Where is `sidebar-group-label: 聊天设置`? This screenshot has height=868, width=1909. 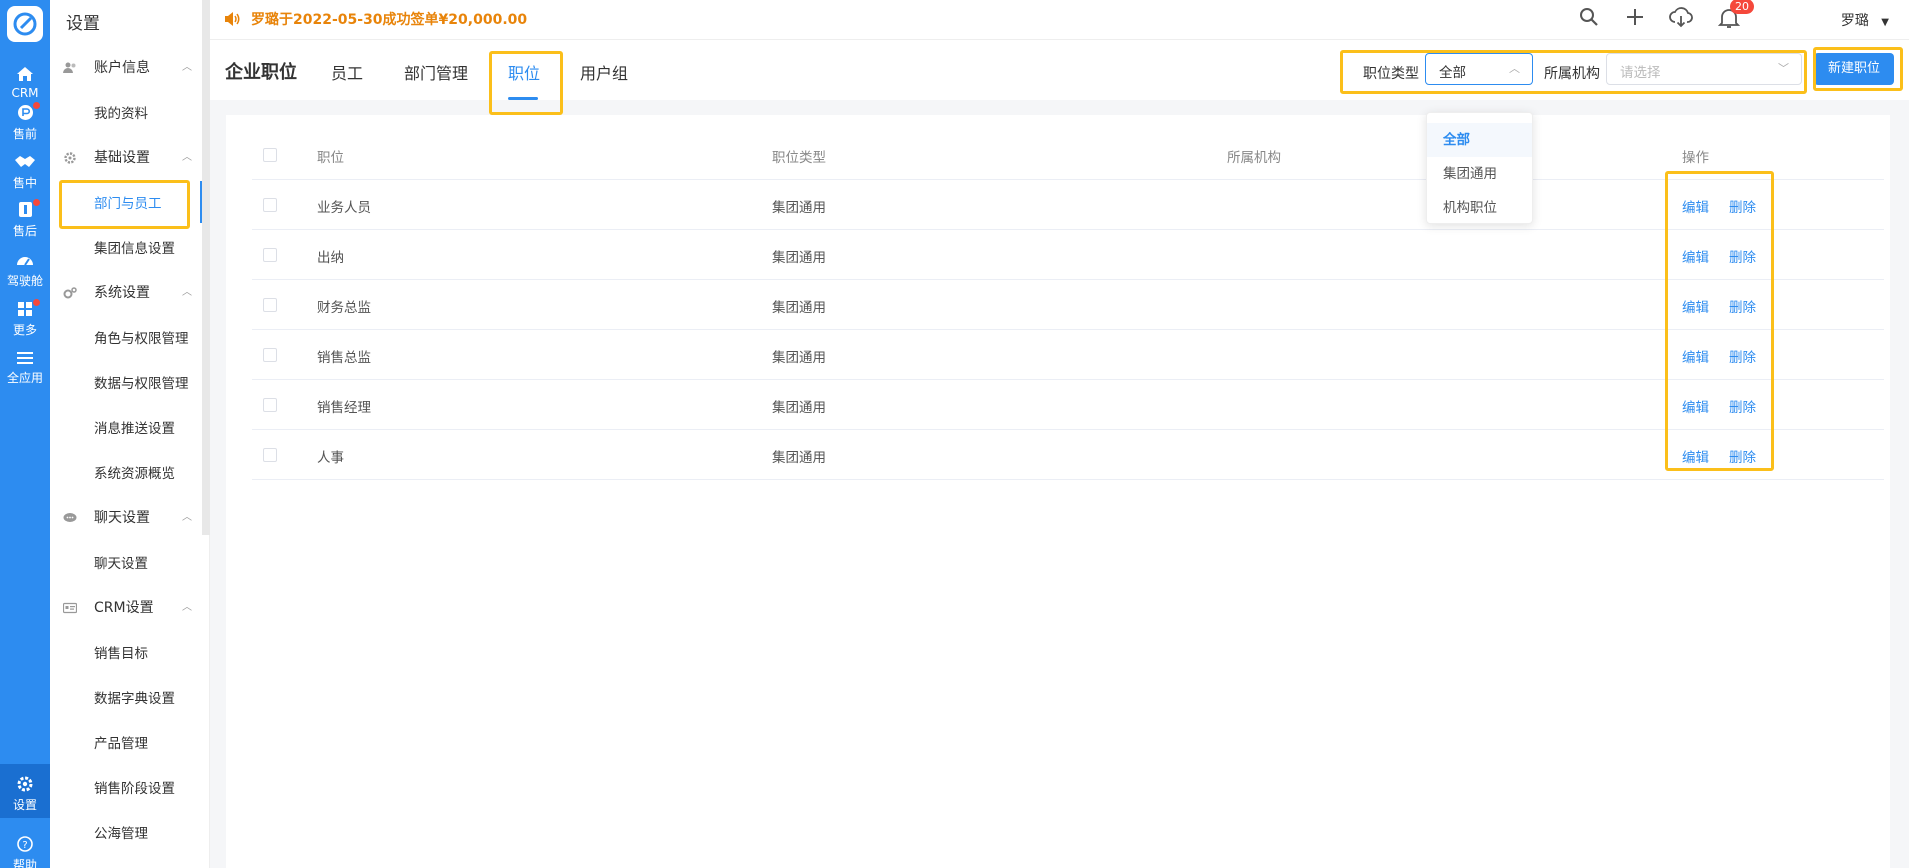 sidebar-group-label: 聊天设置 is located at coordinates (122, 518).